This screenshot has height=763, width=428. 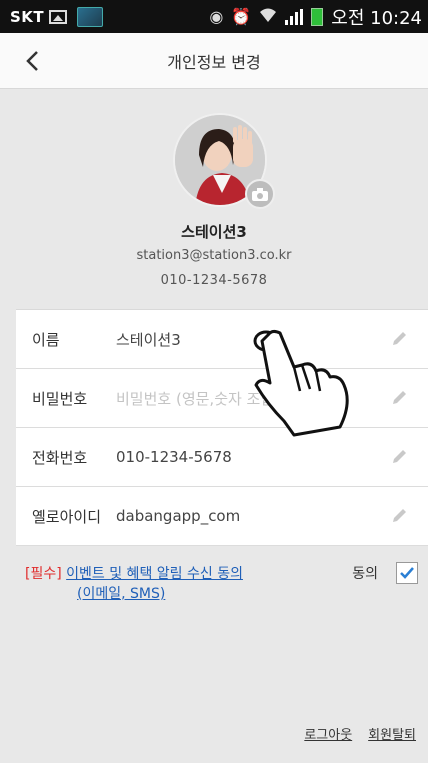 I want to click on phone-row: 전화번호 010-1234-5678, so click(x=222, y=457).